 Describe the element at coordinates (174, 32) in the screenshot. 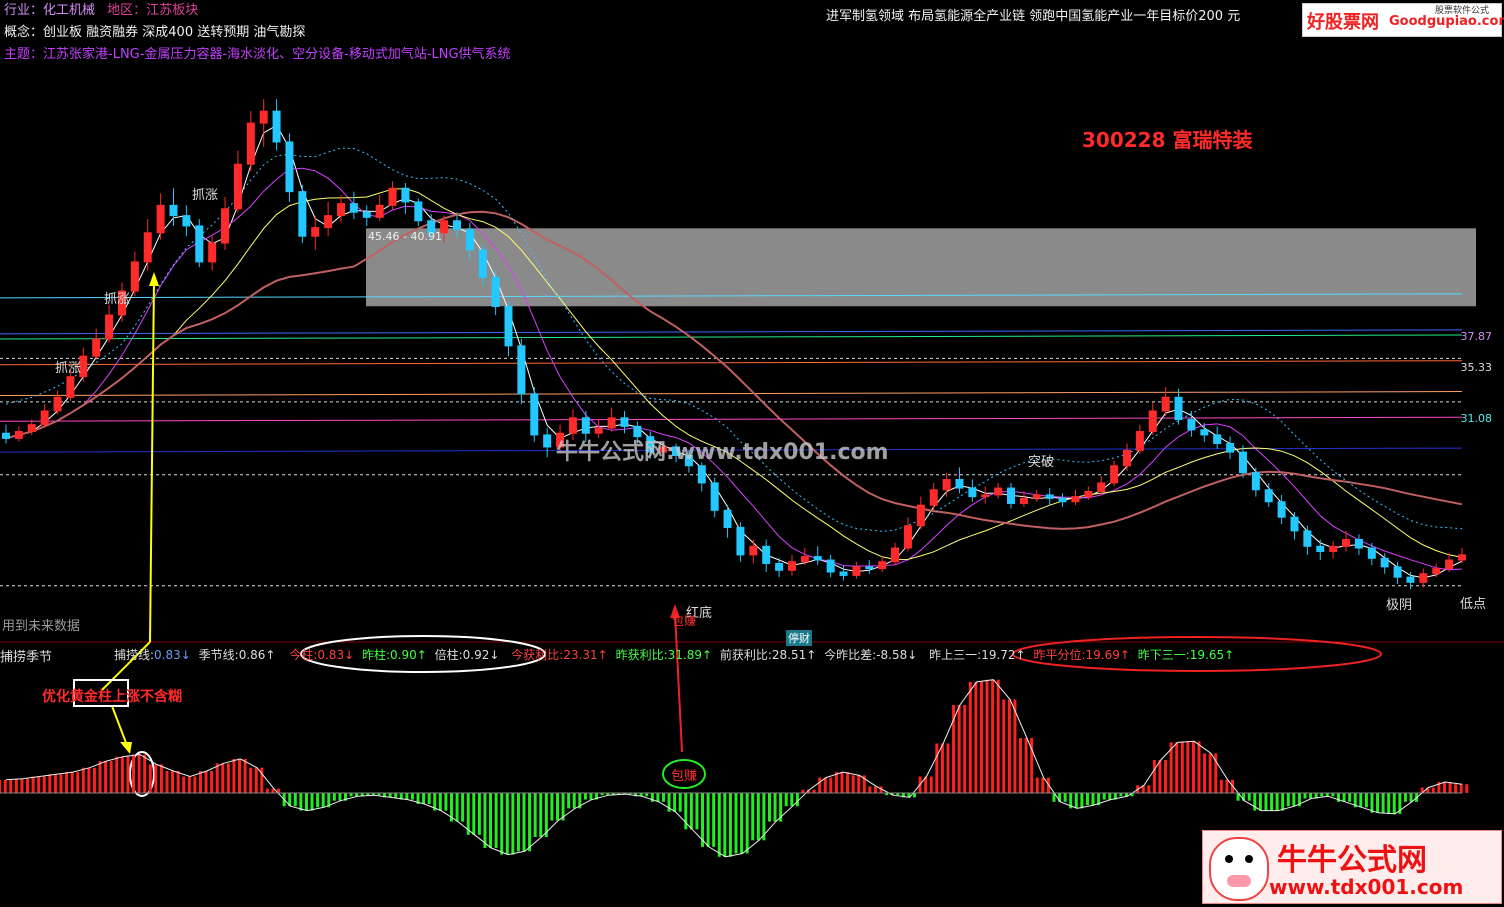

I see `concept-value: 创业板 融资融券 深成400 送转预期 油气勘探` at that location.